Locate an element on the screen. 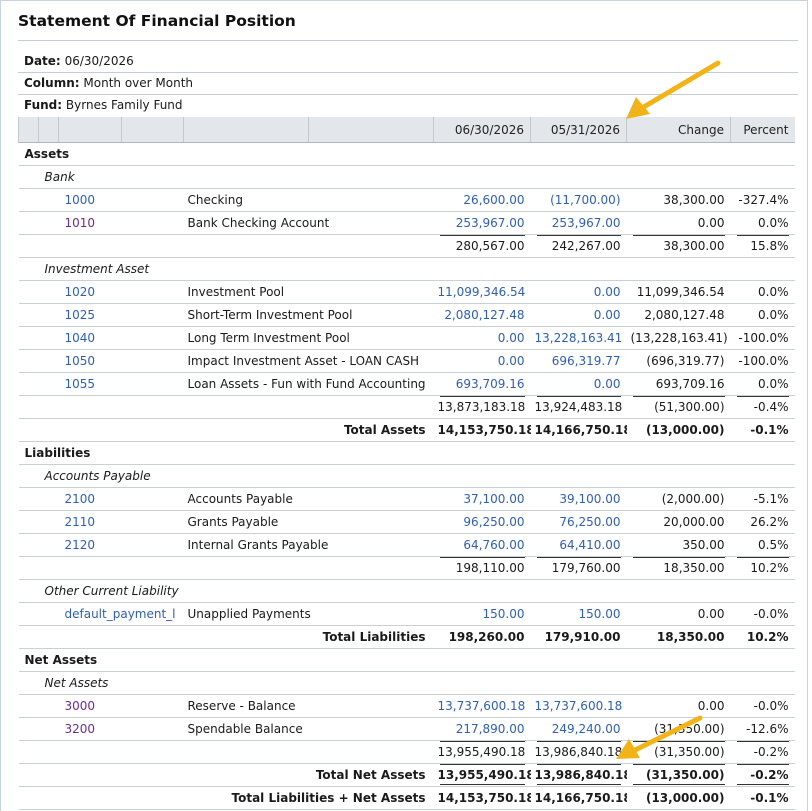  amount-current-link: 2,080,127.48 is located at coordinates (482, 315).